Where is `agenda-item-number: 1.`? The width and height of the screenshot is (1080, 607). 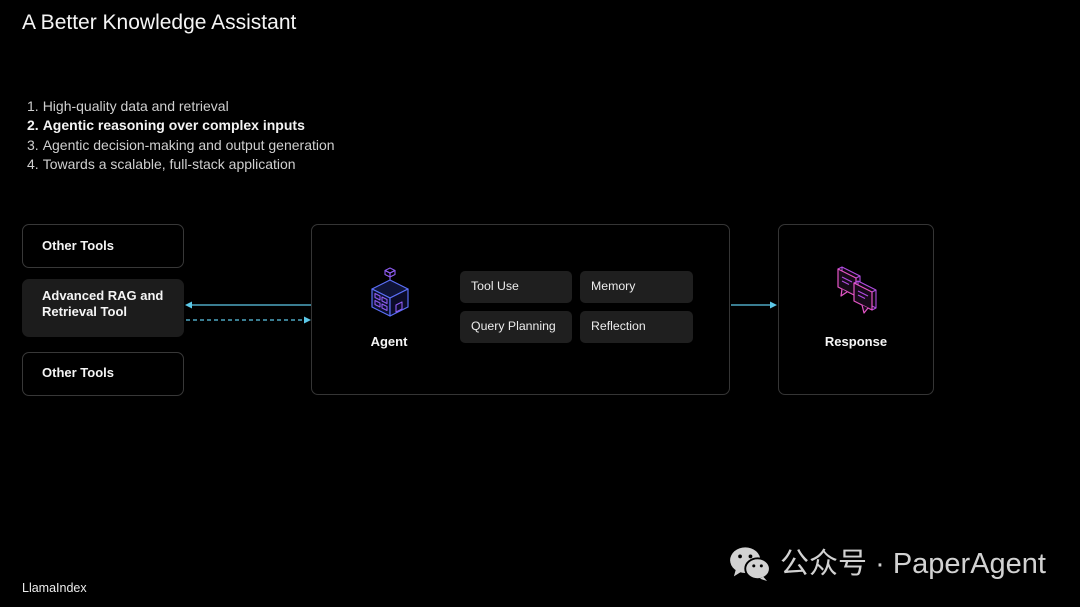 agenda-item-number: 1. is located at coordinates (33, 106).